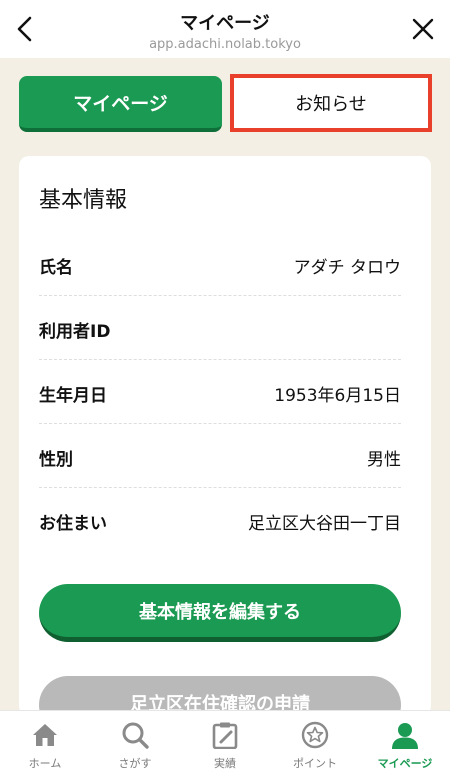 The image size is (450, 777). What do you see at coordinates (220, 613) in the screenshot?
I see `edit-basic-info-button: 基本情報を編集する` at bounding box center [220, 613].